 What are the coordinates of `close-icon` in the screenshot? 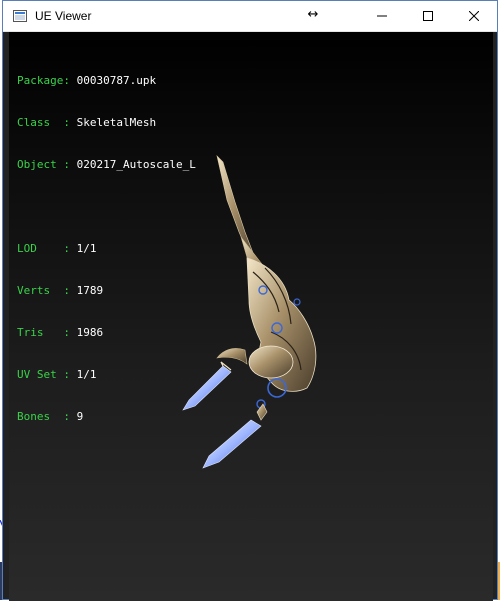 It's located at (474, 16).